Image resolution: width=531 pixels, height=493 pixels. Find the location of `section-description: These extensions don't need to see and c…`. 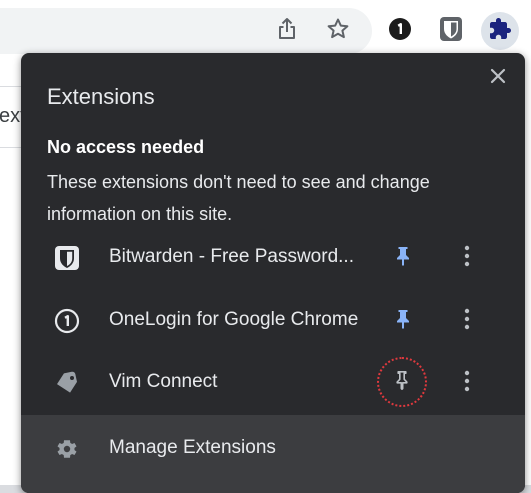

section-description: These extensions don't need to see and c… is located at coordinates (238, 198).